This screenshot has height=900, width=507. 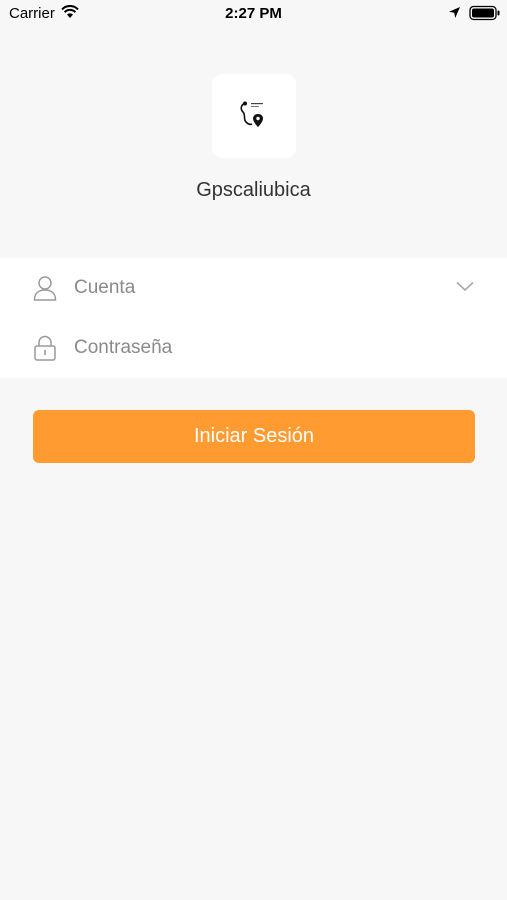 What do you see at coordinates (45, 348) in the screenshot?
I see `lock-icon` at bounding box center [45, 348].